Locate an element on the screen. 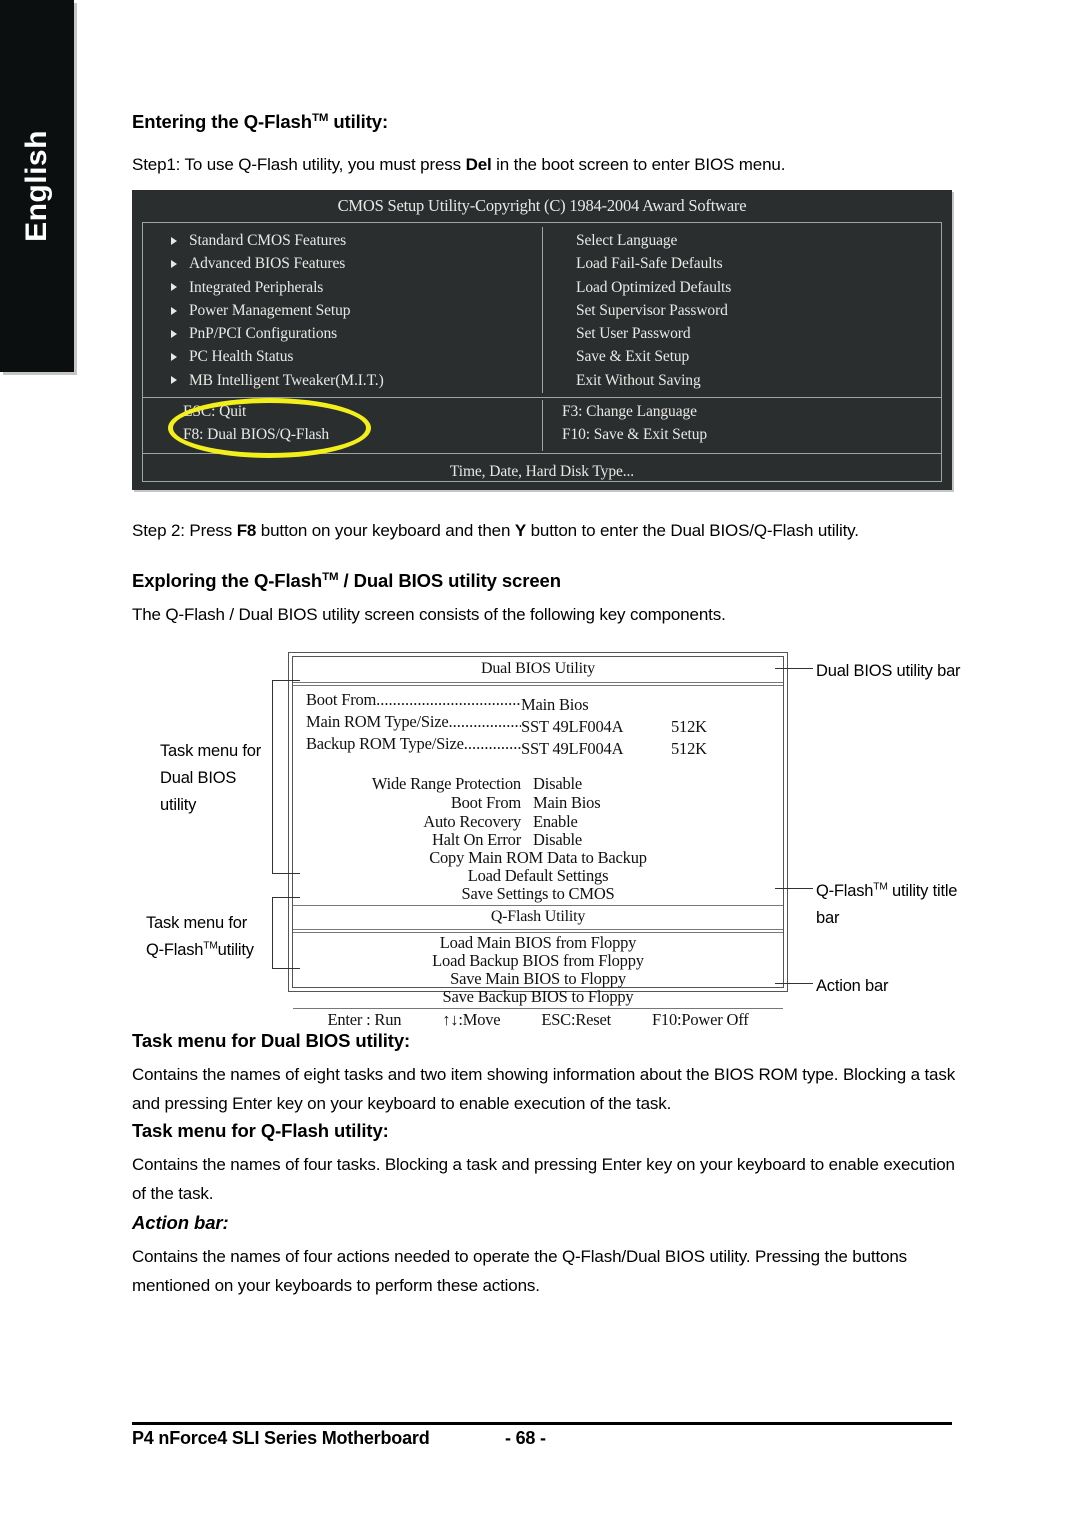 This screenshot has height=1532, width=1080. language-tab: English is located at coordinates (37, 186).